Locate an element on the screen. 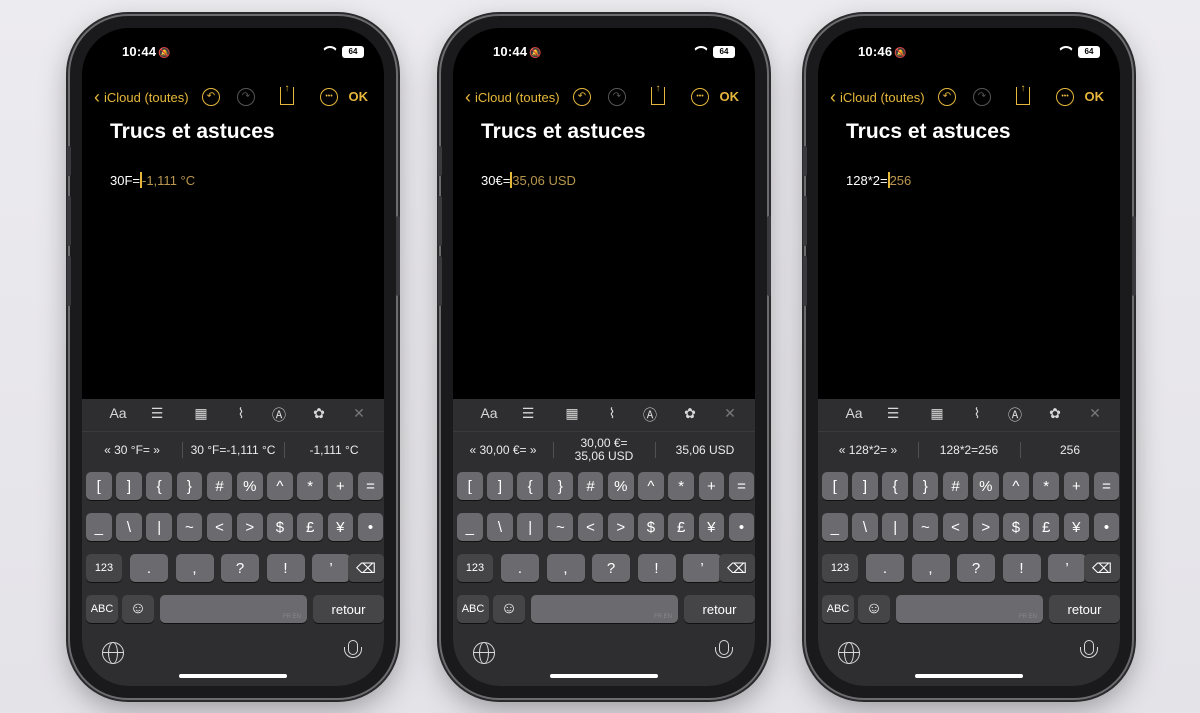 The width and height of the screenshot is (1200, 713). suggestion-3: 35,06 USD is located at coordinates (705, 450).